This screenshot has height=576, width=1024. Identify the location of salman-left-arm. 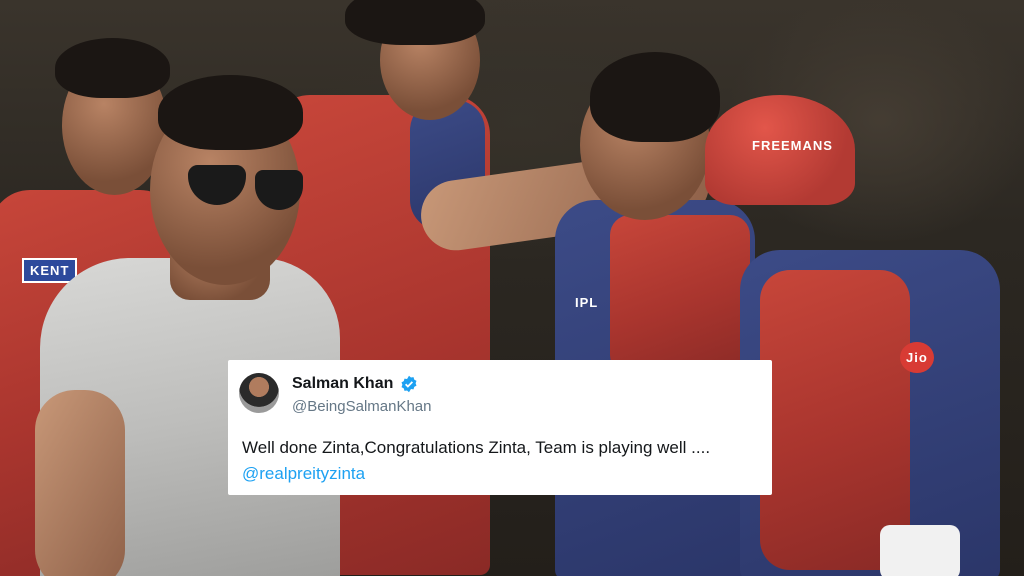
(80, 483).